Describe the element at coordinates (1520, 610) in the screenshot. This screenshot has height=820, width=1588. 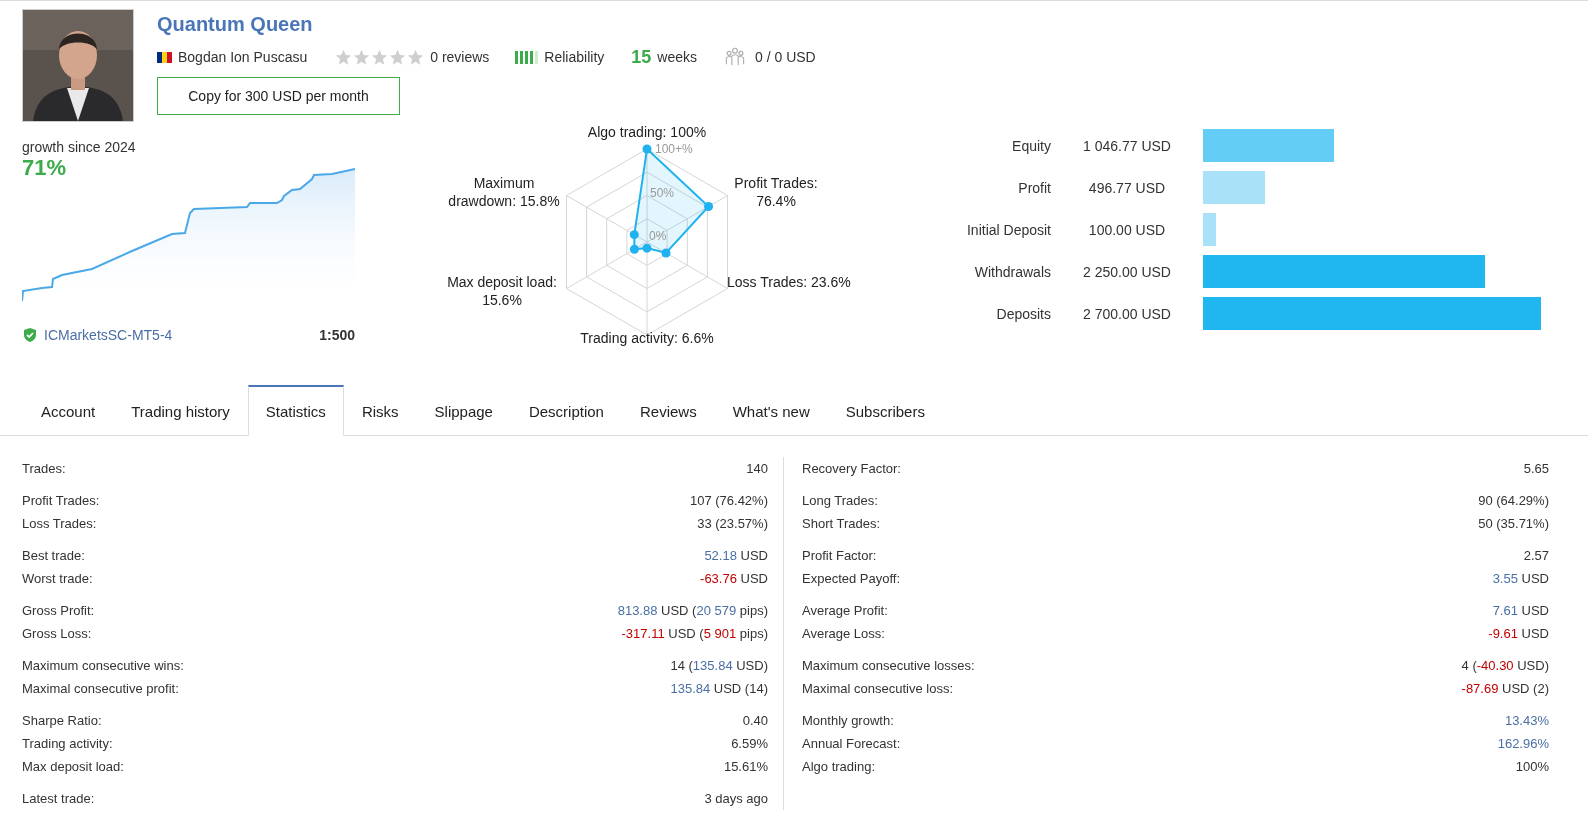
I see `stat-value: 7.61 USD` at that location.